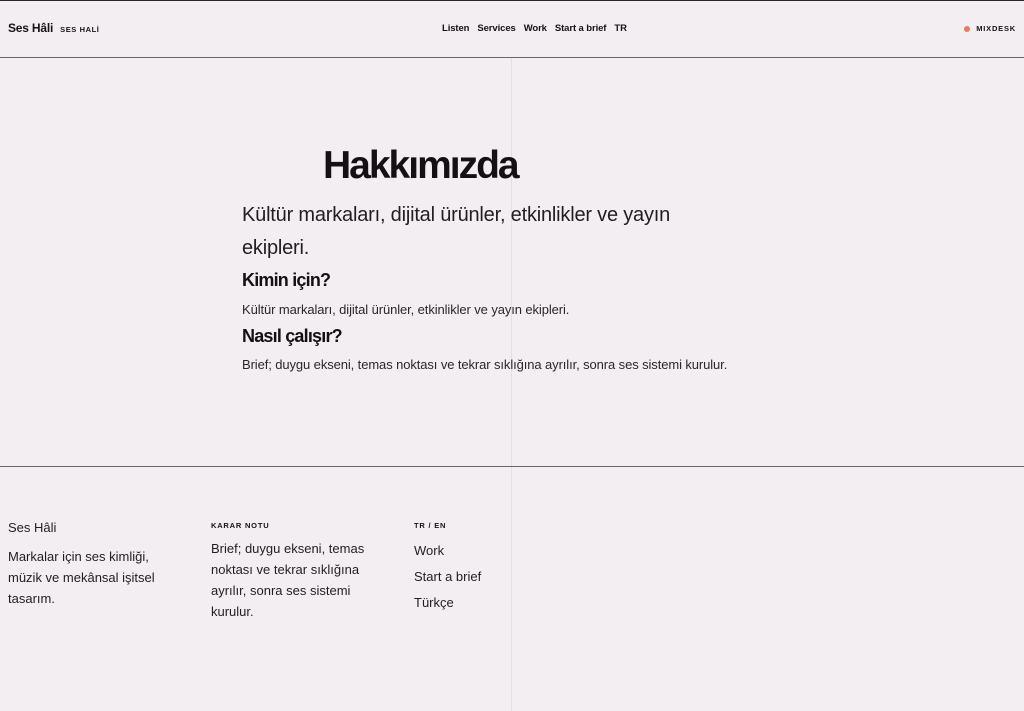 Image resolution: width=1024 pixels, height=711 pixels. What do you see at coordinates (80, 29) in the screenshot?
I see `brand-tagline: SES HALİ` at bounding box center [80, 29].